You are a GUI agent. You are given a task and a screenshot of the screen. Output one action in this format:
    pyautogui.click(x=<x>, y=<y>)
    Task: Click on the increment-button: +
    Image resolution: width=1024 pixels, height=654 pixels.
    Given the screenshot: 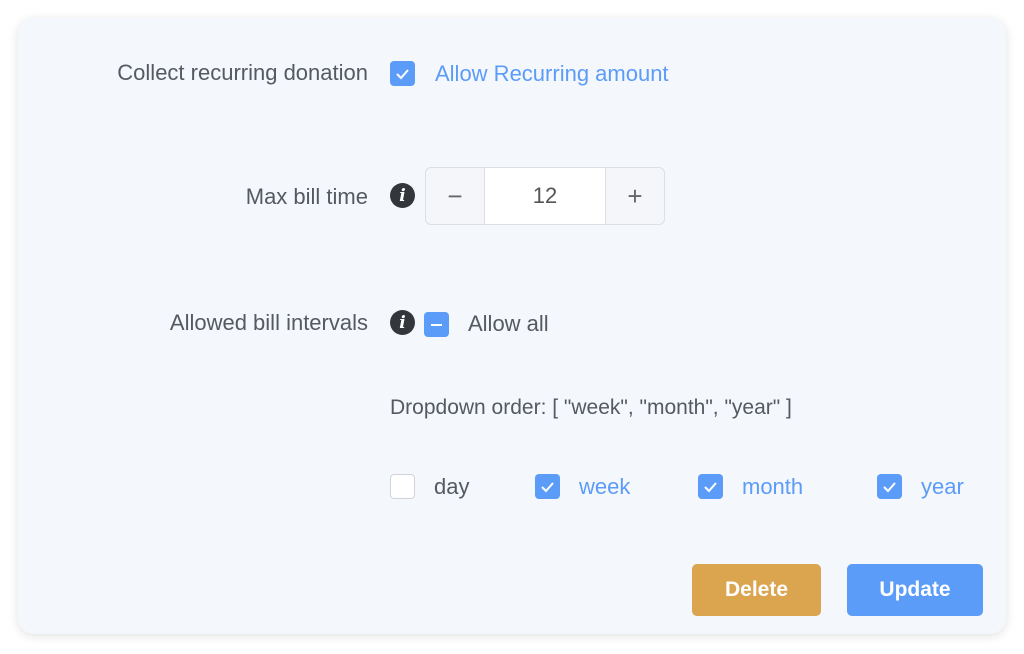 What is the action you would take?
    pyautogui.click(x=635, y=196)
    